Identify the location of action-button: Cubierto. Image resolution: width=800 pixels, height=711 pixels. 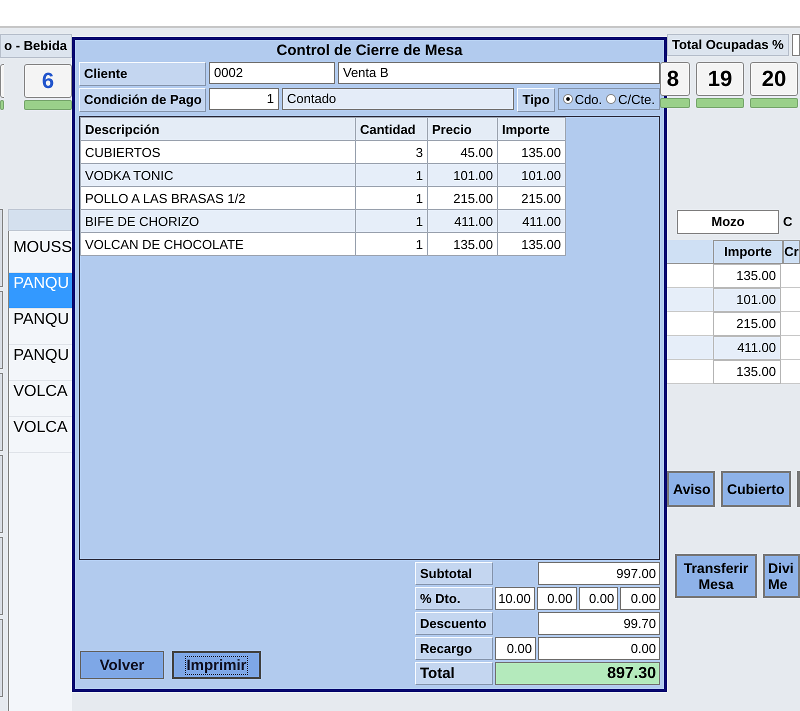
(756, 489).